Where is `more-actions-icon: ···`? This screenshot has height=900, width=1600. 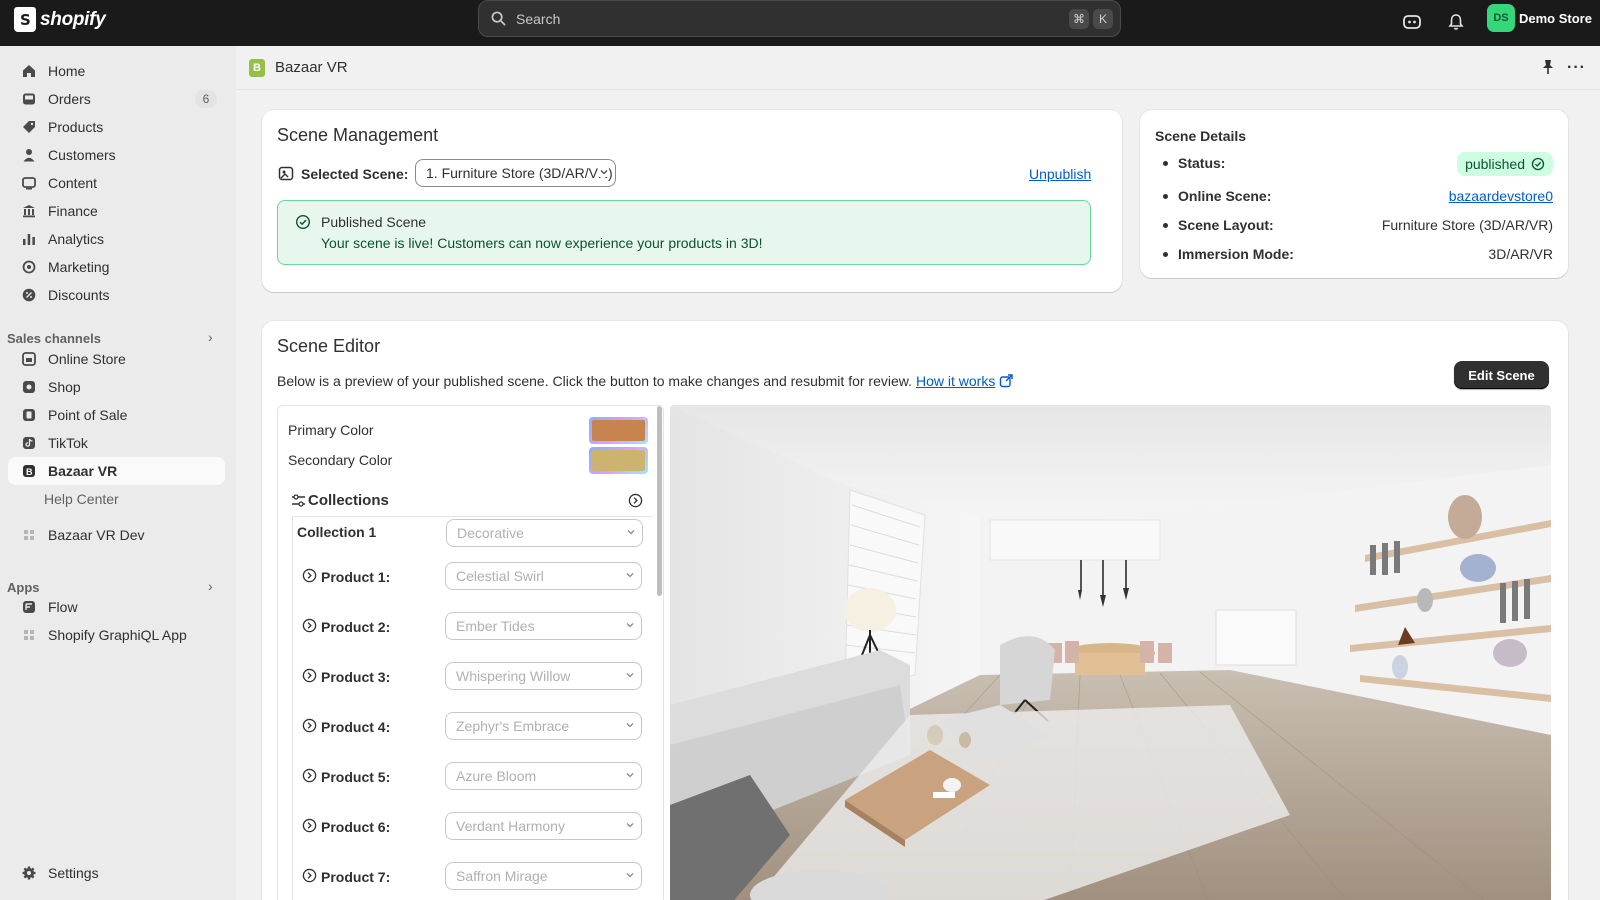 more-actions-icon: ··· is located at coordinates (1576, 68).